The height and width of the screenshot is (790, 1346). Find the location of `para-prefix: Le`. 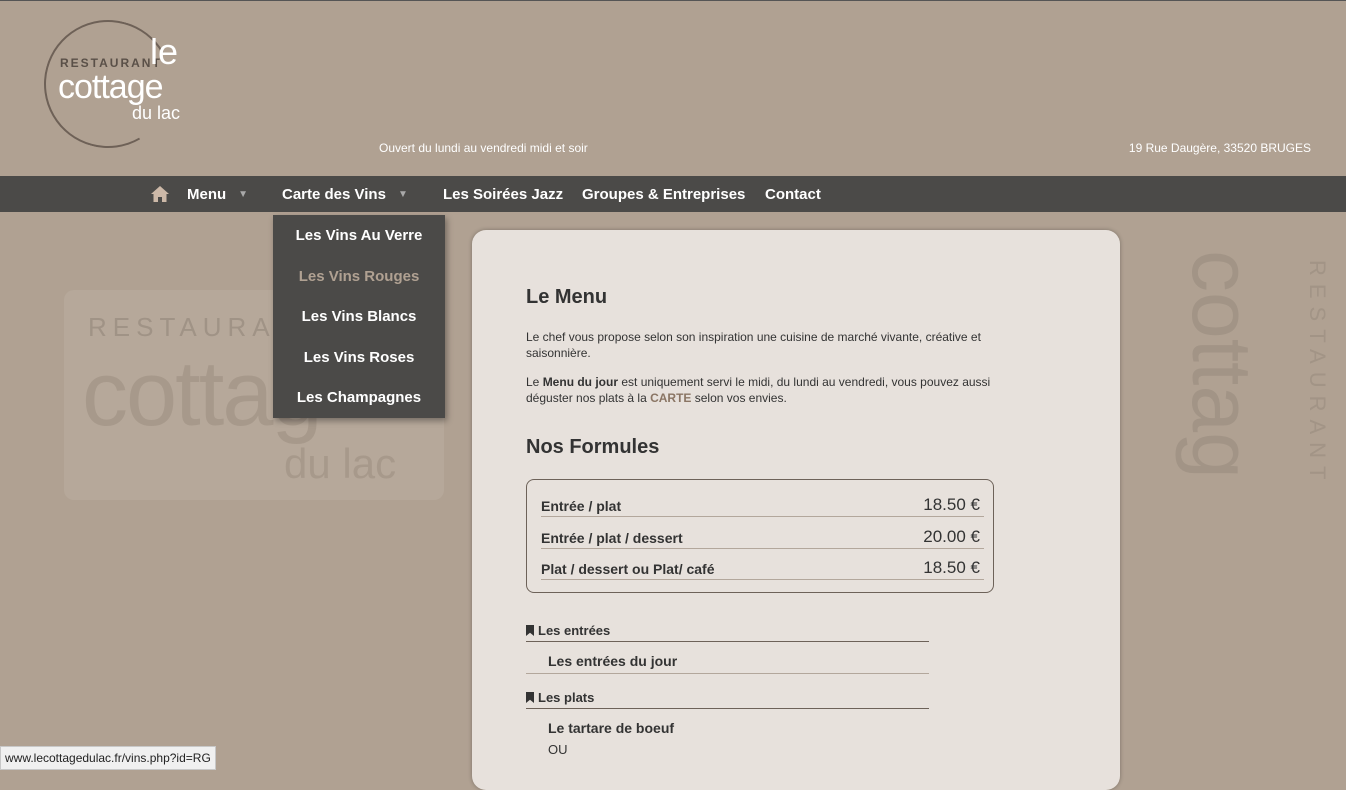

para-prefix: Le is located at coordinates (534, 382).